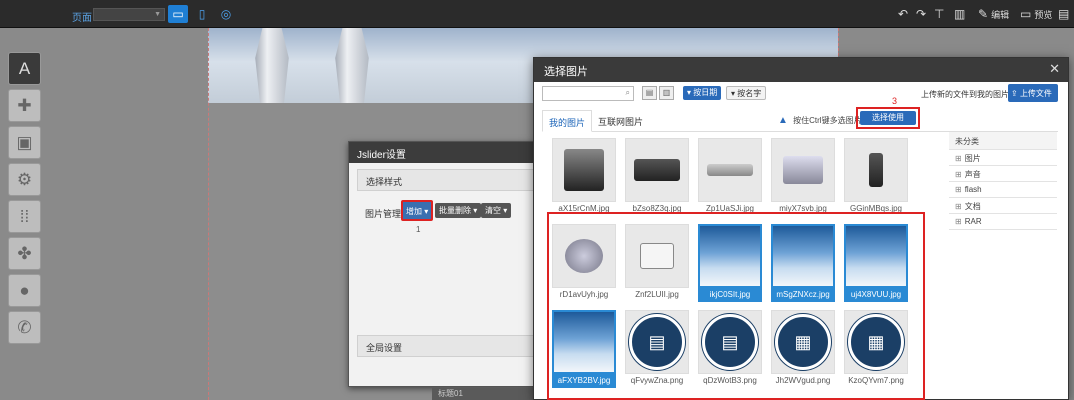 This screenshot has height=400, width=1074. I want to click on category-list: 未分类 ⊞ 图片 ⊞ 声音 ⊞ flash ⊞ 文档 ⊞ RAR, so click(1003, 181).